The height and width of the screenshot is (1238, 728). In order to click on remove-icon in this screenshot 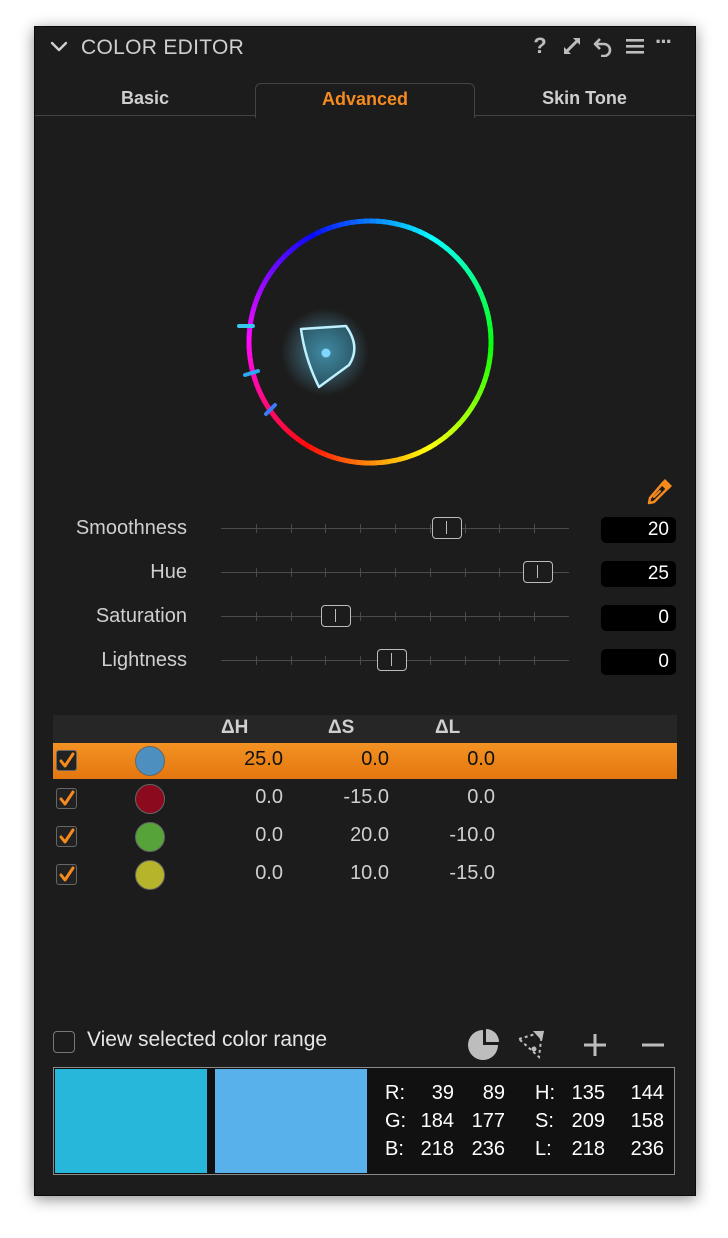, I will do `click(653, 1045)`.